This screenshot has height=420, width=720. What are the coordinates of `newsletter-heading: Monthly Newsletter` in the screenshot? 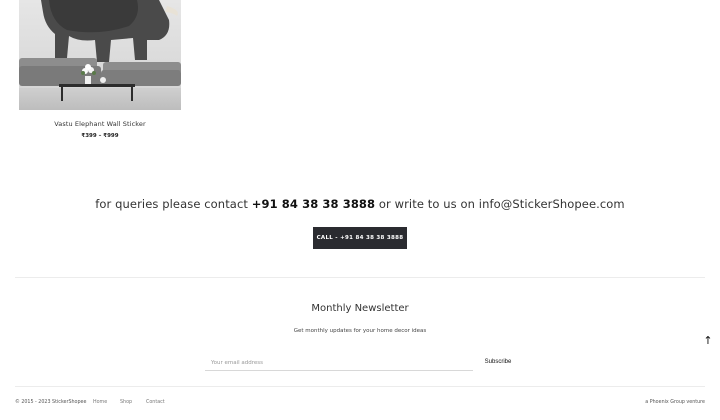 It's located at (360, 308).